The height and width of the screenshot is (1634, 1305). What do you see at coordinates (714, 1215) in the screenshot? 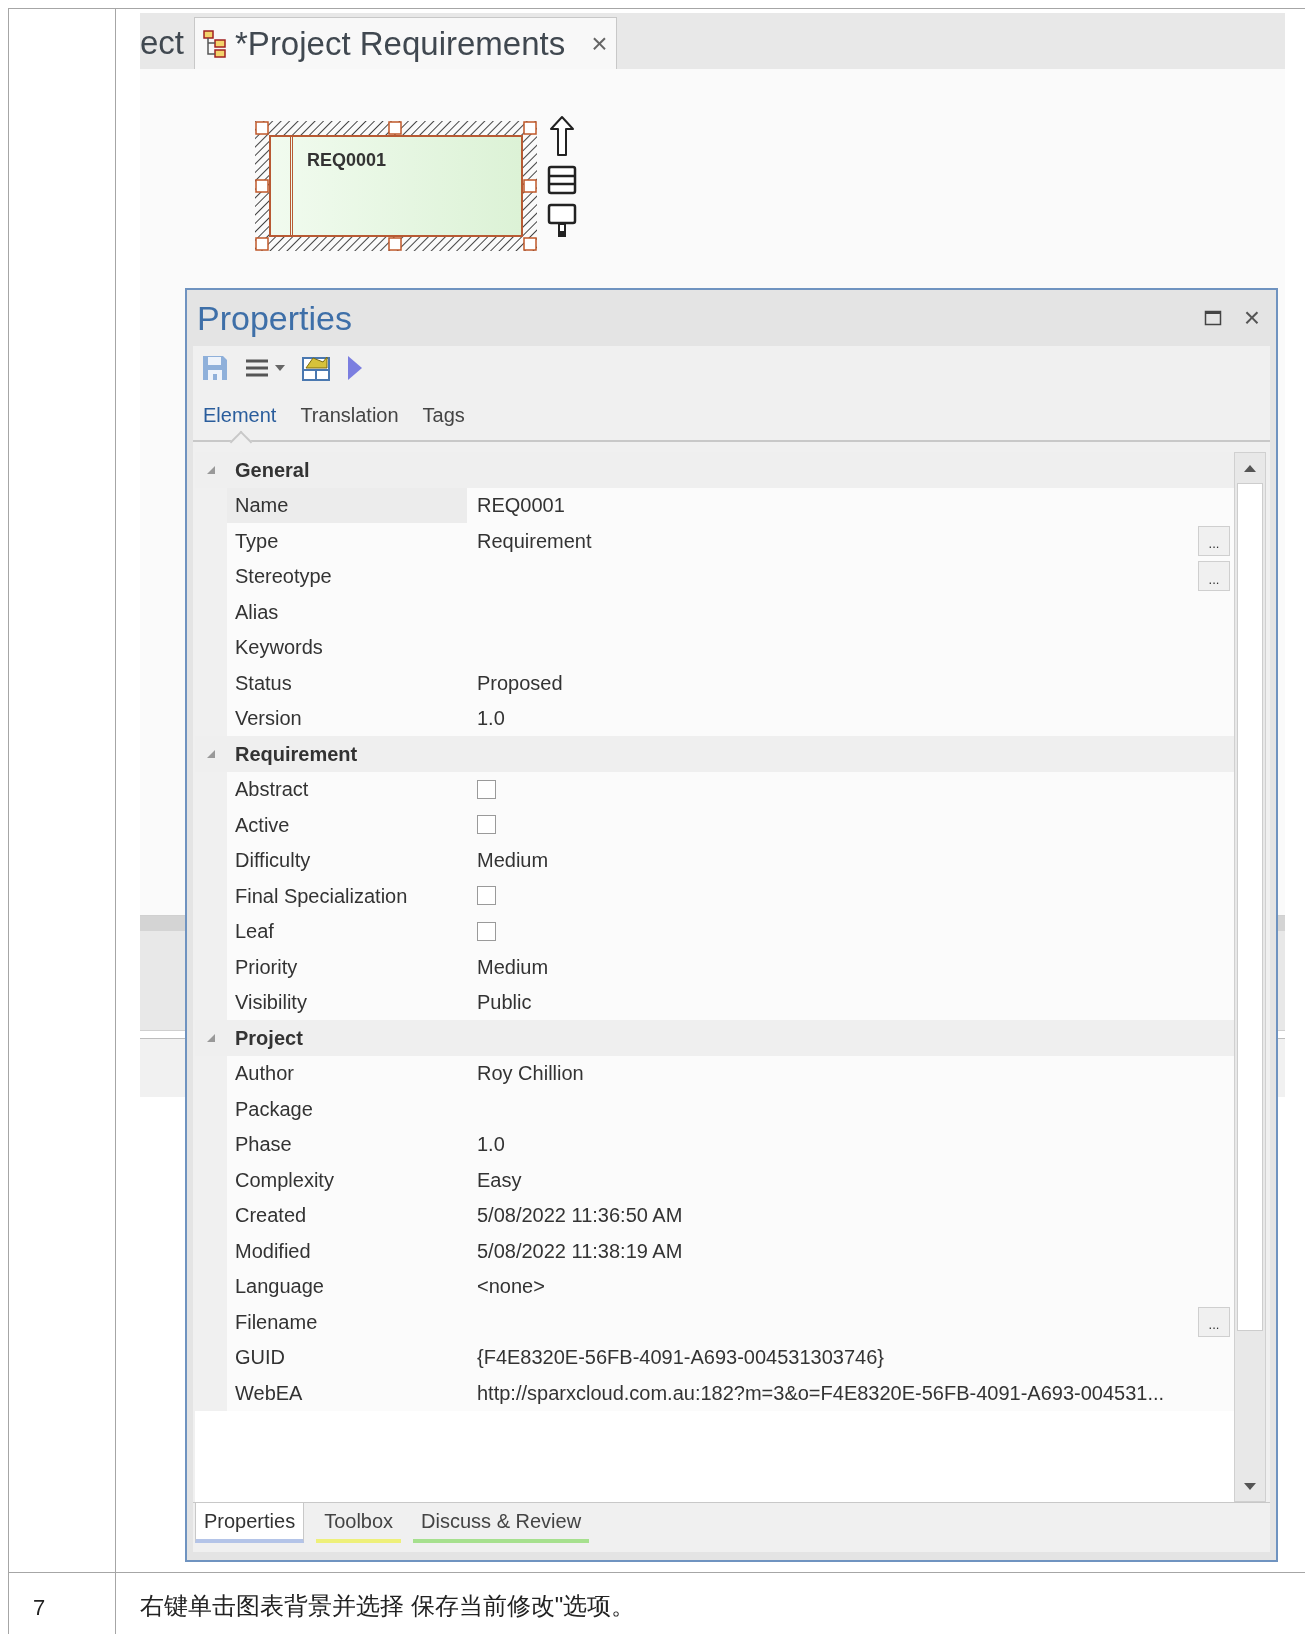
I see `property-row: Created 5/08/2022 11:36:50 AM` at bounding box center [714, 1215].